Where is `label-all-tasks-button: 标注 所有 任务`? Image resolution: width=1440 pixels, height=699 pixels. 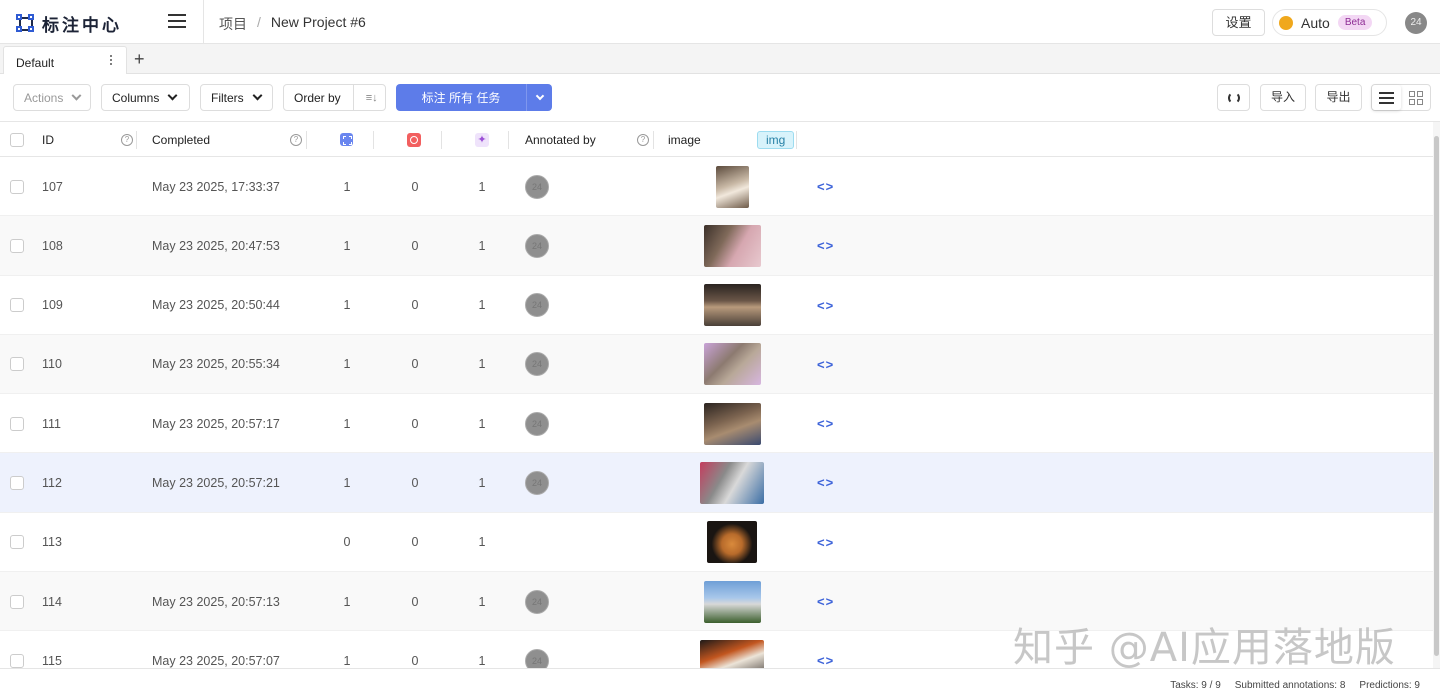
label-all-tasks-button: 标注 所有 任务 is located at coordinates (474, 97).